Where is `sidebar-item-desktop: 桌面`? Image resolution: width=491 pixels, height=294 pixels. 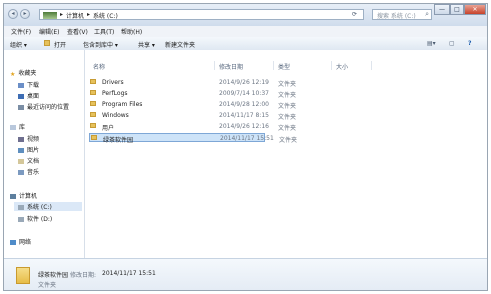 sidebar-item-desktop: 桌面 is located at coordinates (28, 95).